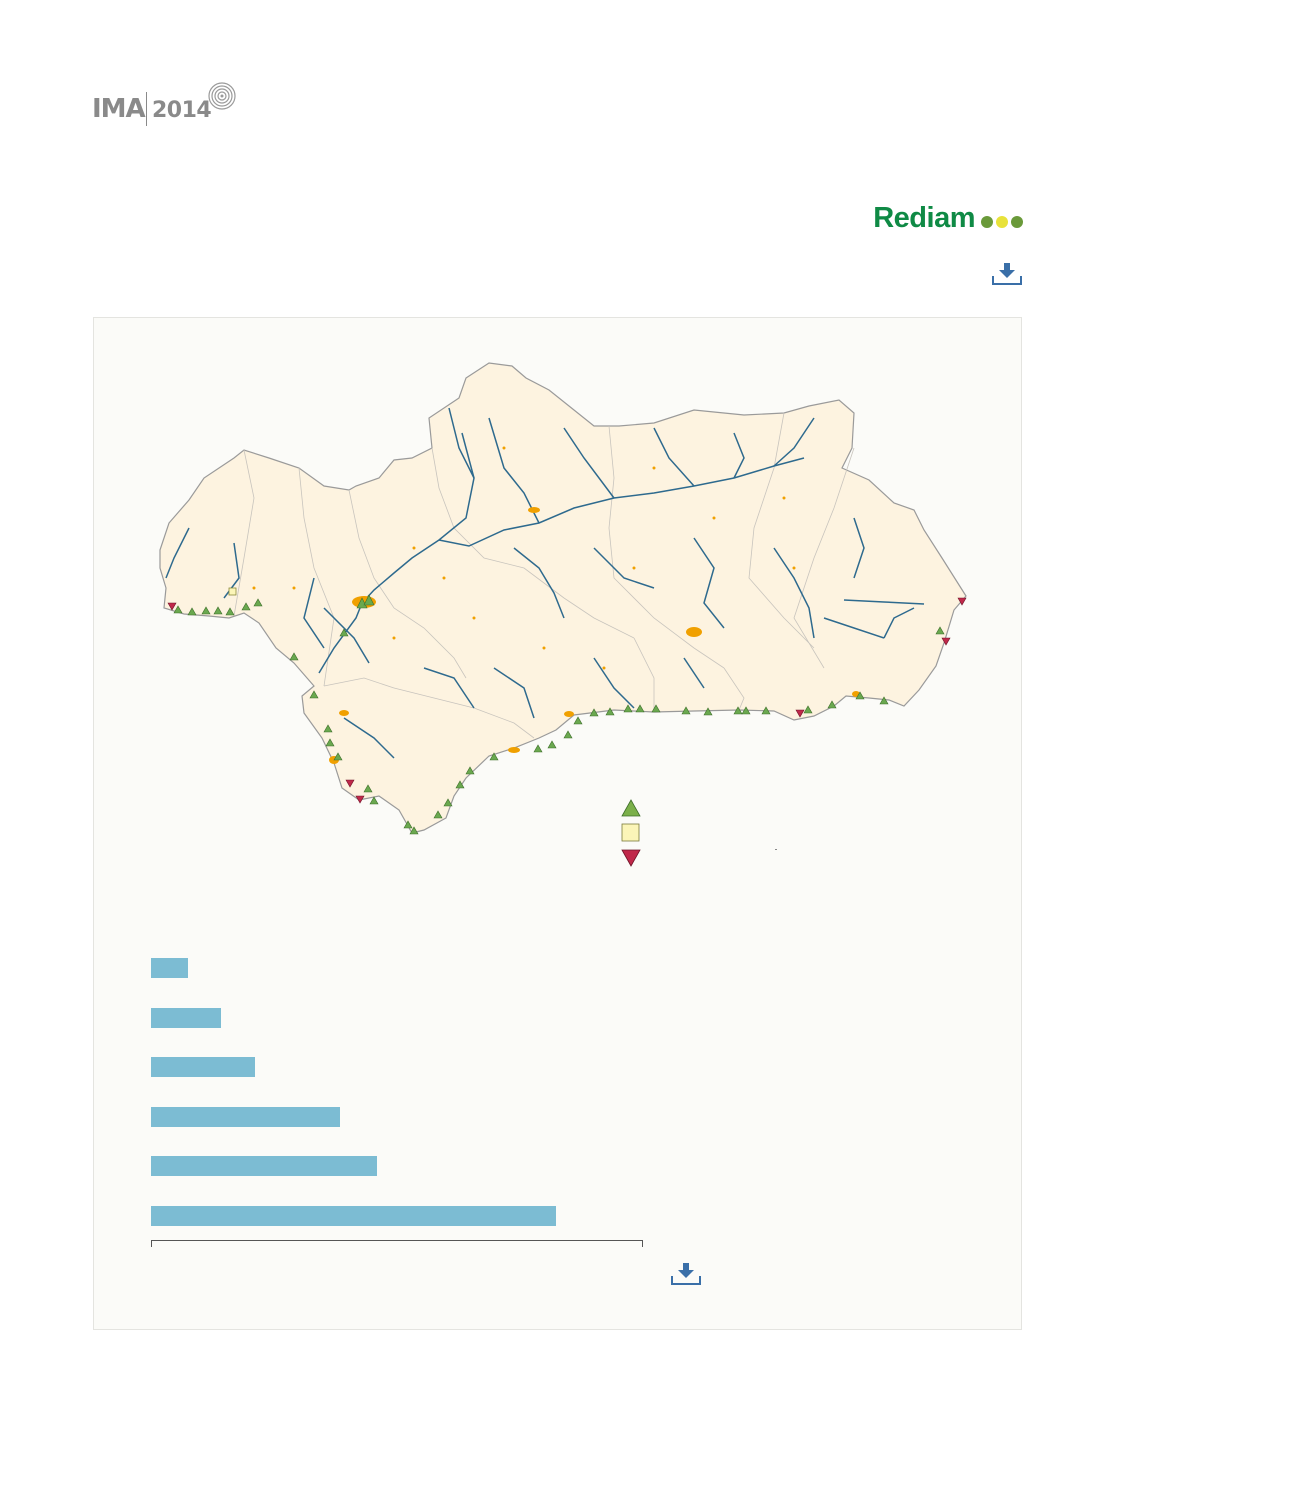 The width and height of the screenshot is (1301, 1486). I want to click on bar-chart, so click(401, 1106).